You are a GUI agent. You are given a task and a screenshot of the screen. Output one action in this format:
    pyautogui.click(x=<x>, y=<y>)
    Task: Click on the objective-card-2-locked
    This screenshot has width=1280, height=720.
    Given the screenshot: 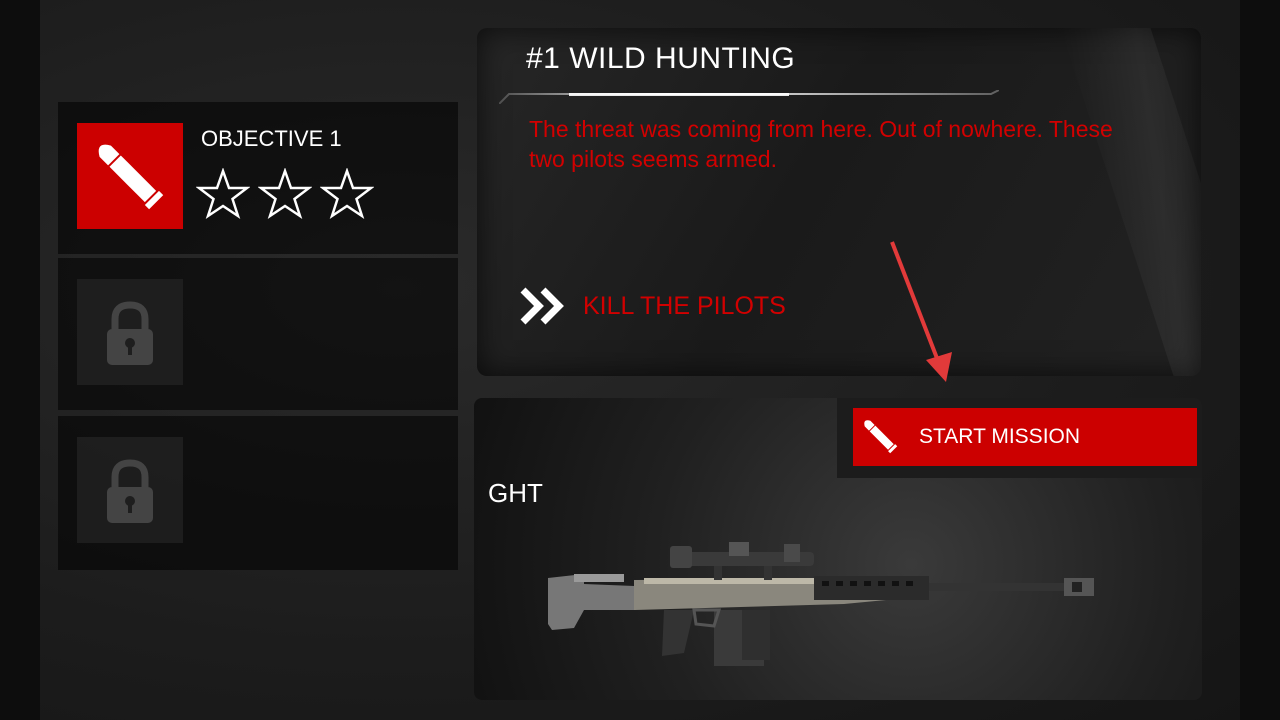 What is the action you would take?
    pyautogui.click(x=258, y=334)
    